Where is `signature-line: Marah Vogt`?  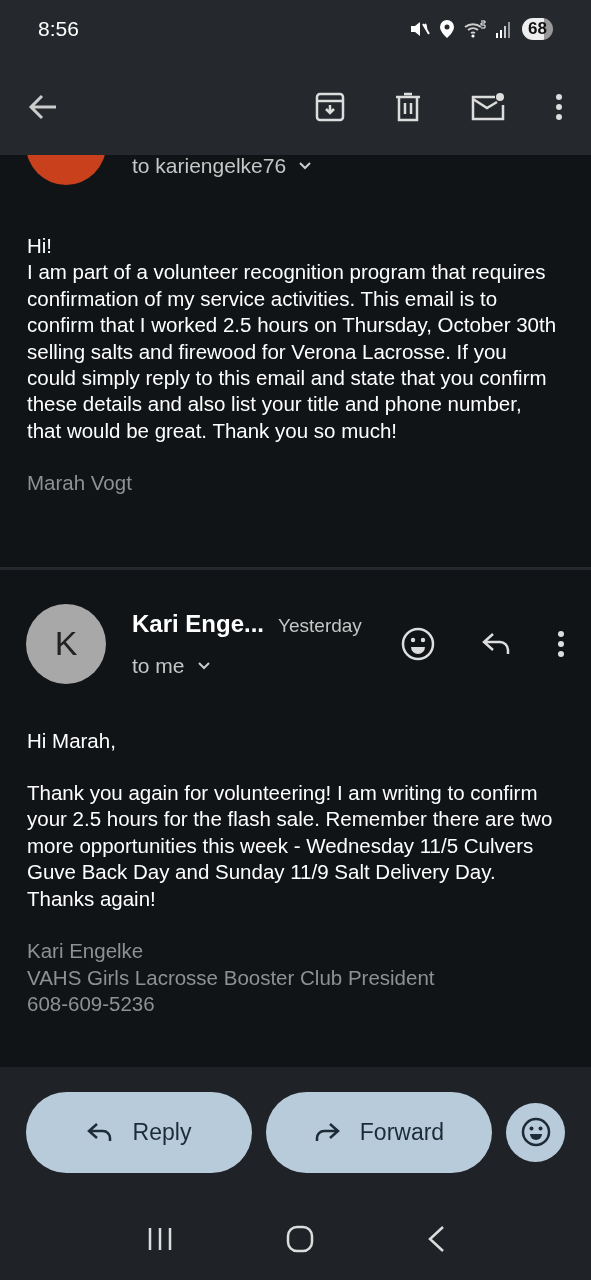
signature-line: Marah Vogt is located at coordinates (80, 483).